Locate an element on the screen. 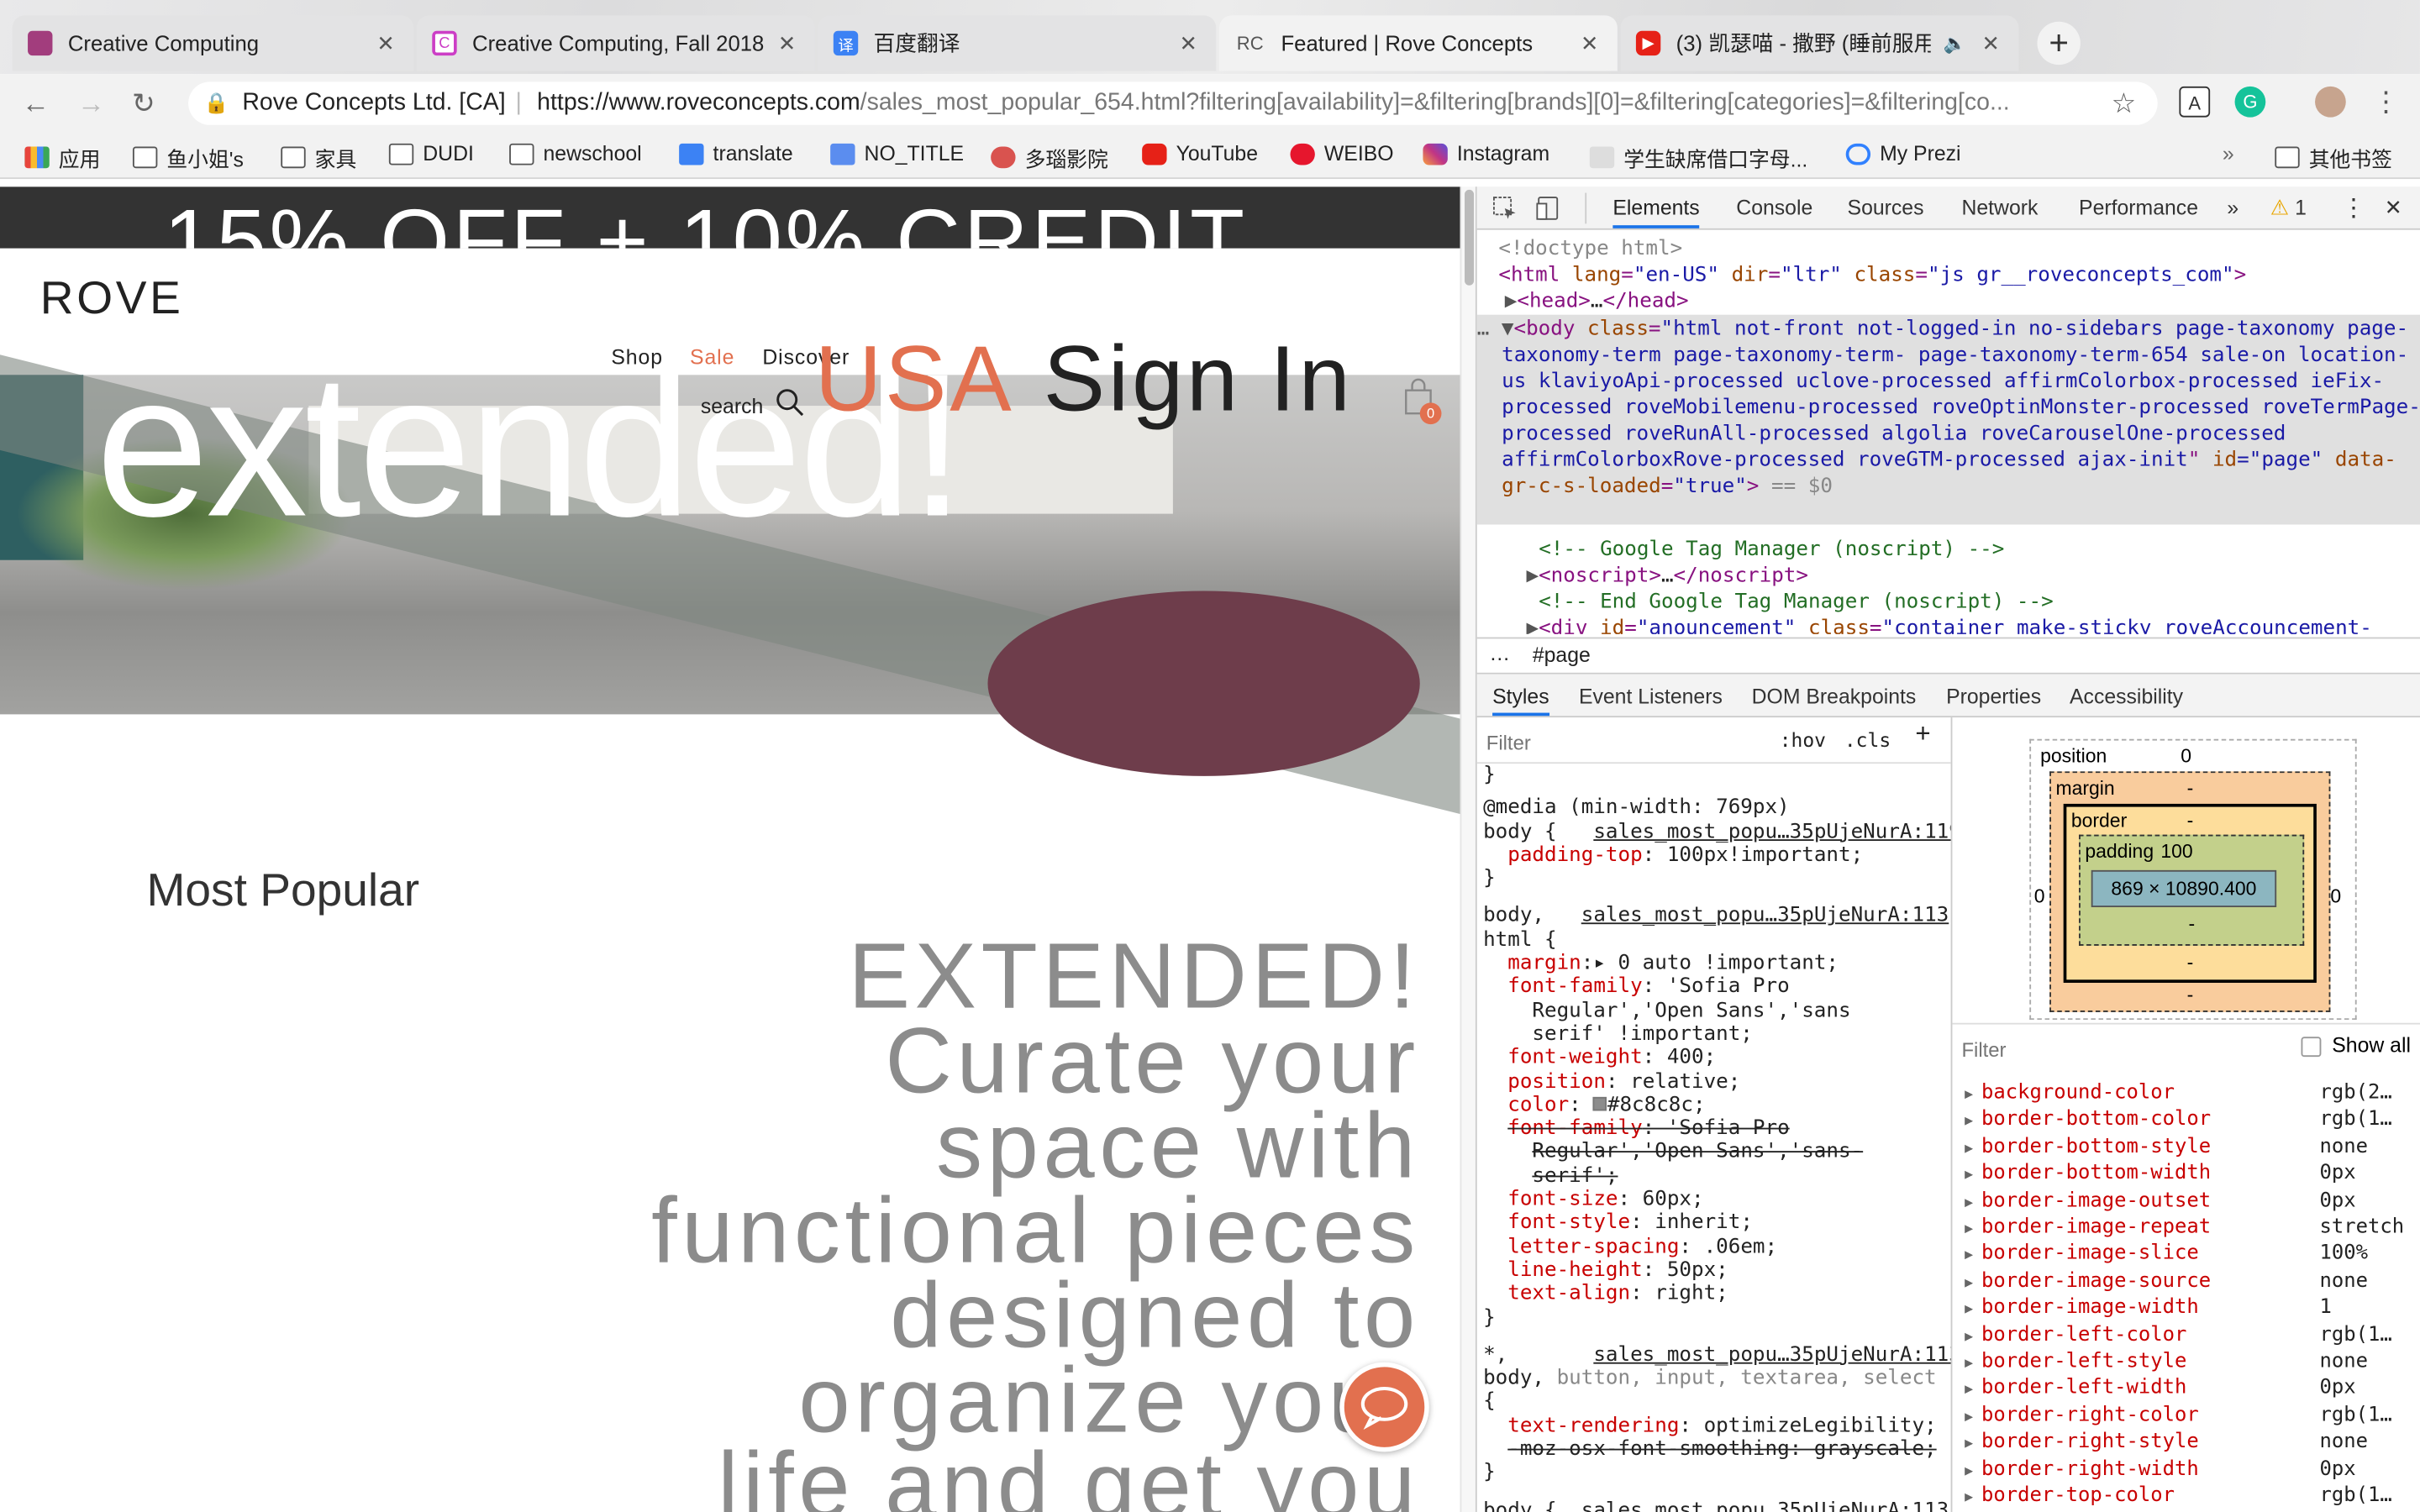  bookmark-movie: 多瑙影院 is located at coordinates (1049, 157).